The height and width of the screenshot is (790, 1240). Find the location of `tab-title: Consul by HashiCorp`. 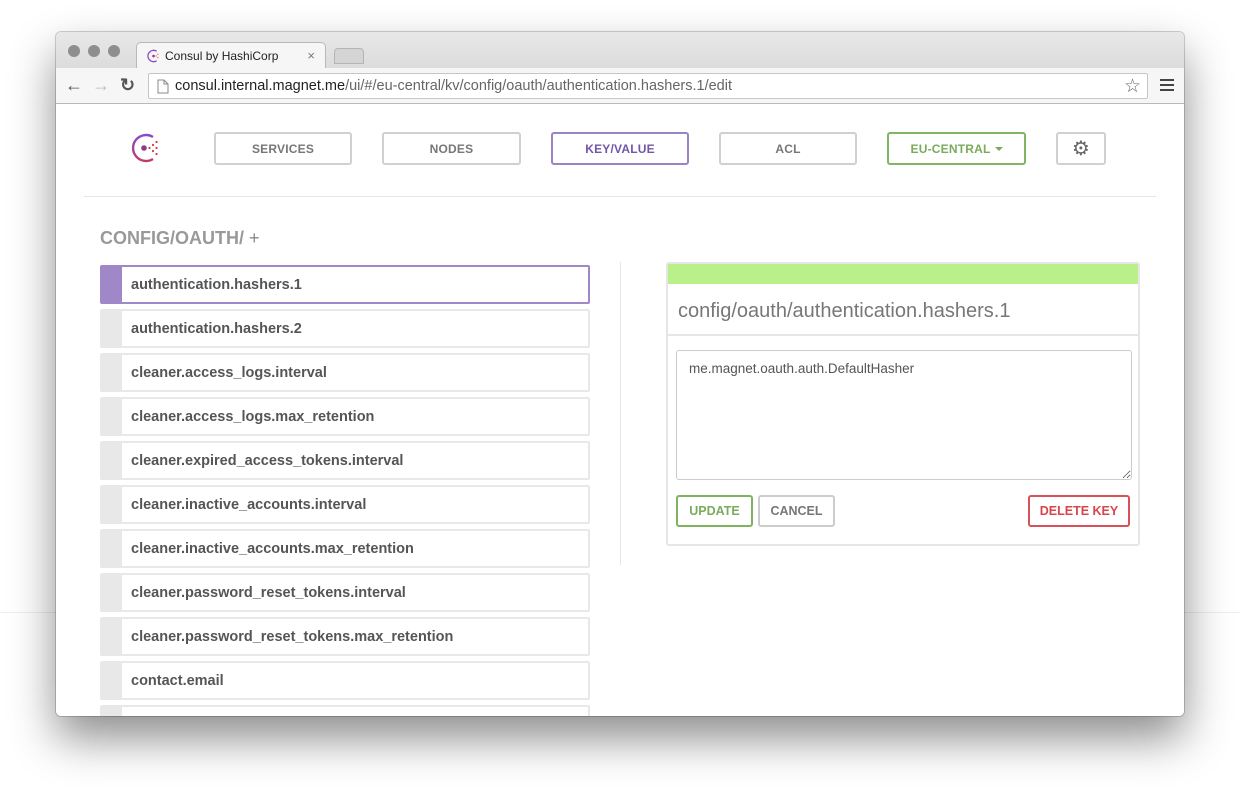

tab-title: Consul by HashiCorp is located at coordinates (222, 56).